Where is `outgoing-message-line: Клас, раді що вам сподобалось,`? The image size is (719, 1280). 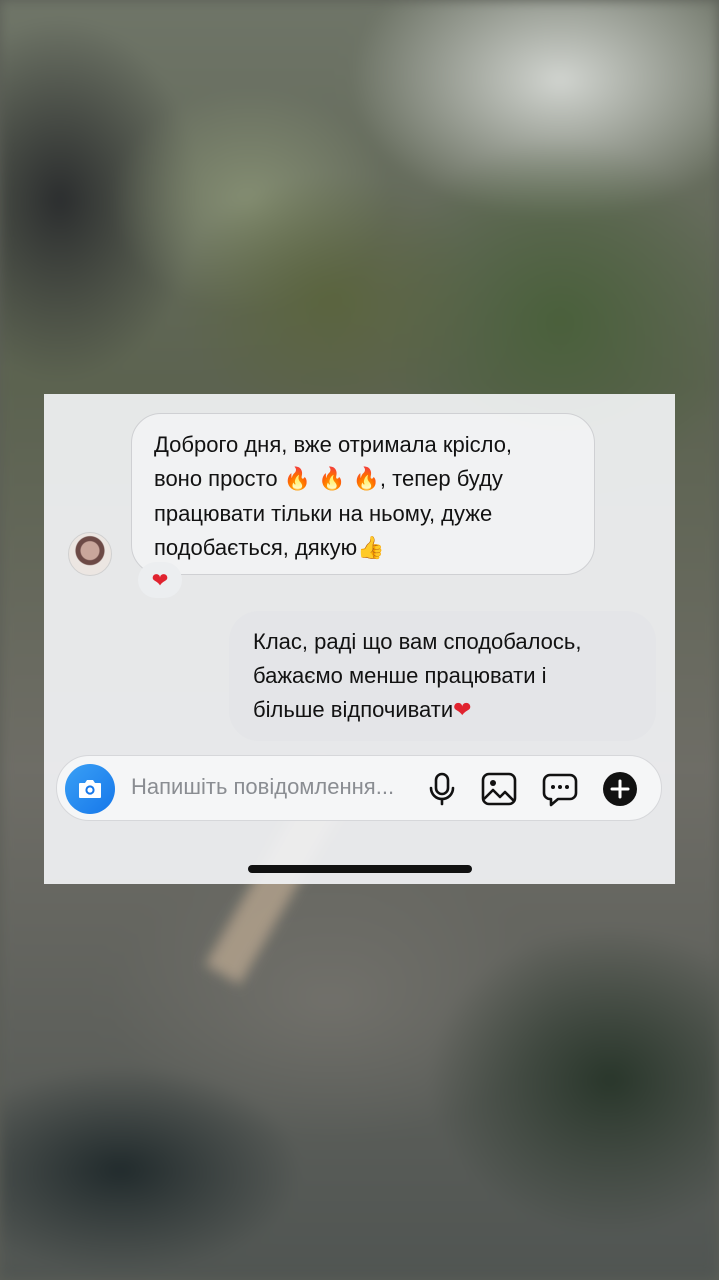 outgoing-message-line: Клас, раді що вам сподобалось, is located at coordinates (417, 641).